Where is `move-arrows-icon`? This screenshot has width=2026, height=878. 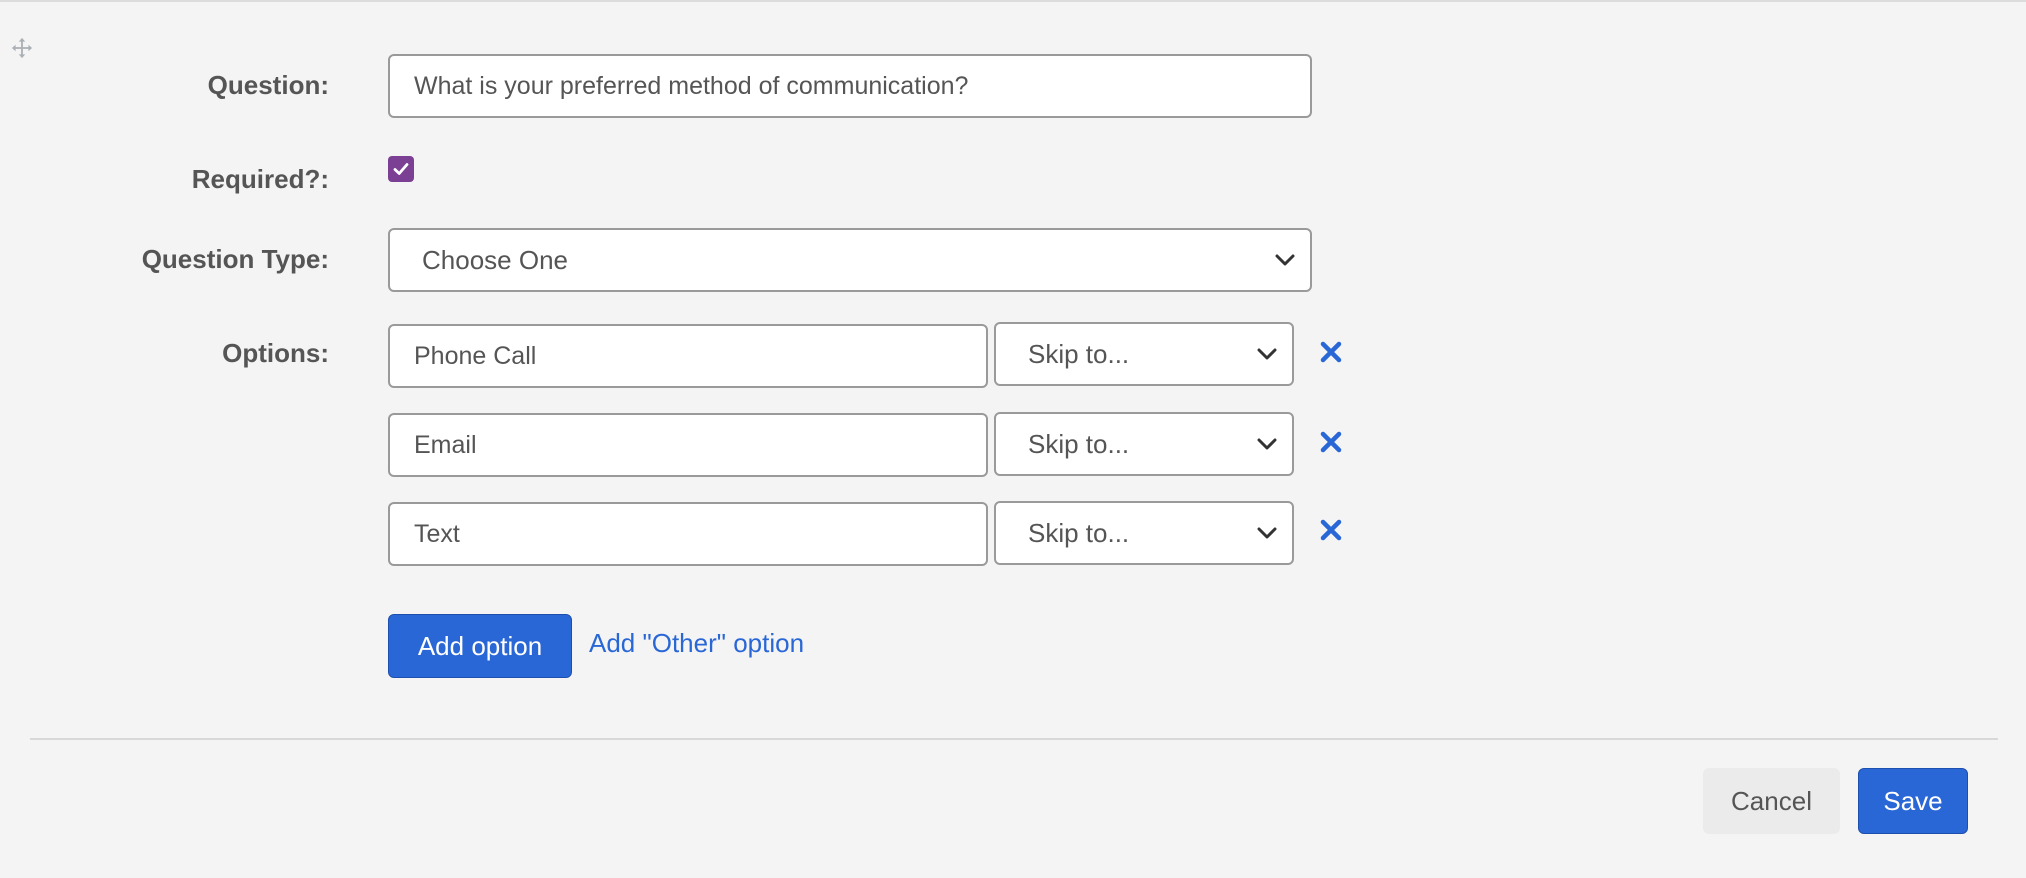 move-arrows-icon is located at coordinates (22, 48).